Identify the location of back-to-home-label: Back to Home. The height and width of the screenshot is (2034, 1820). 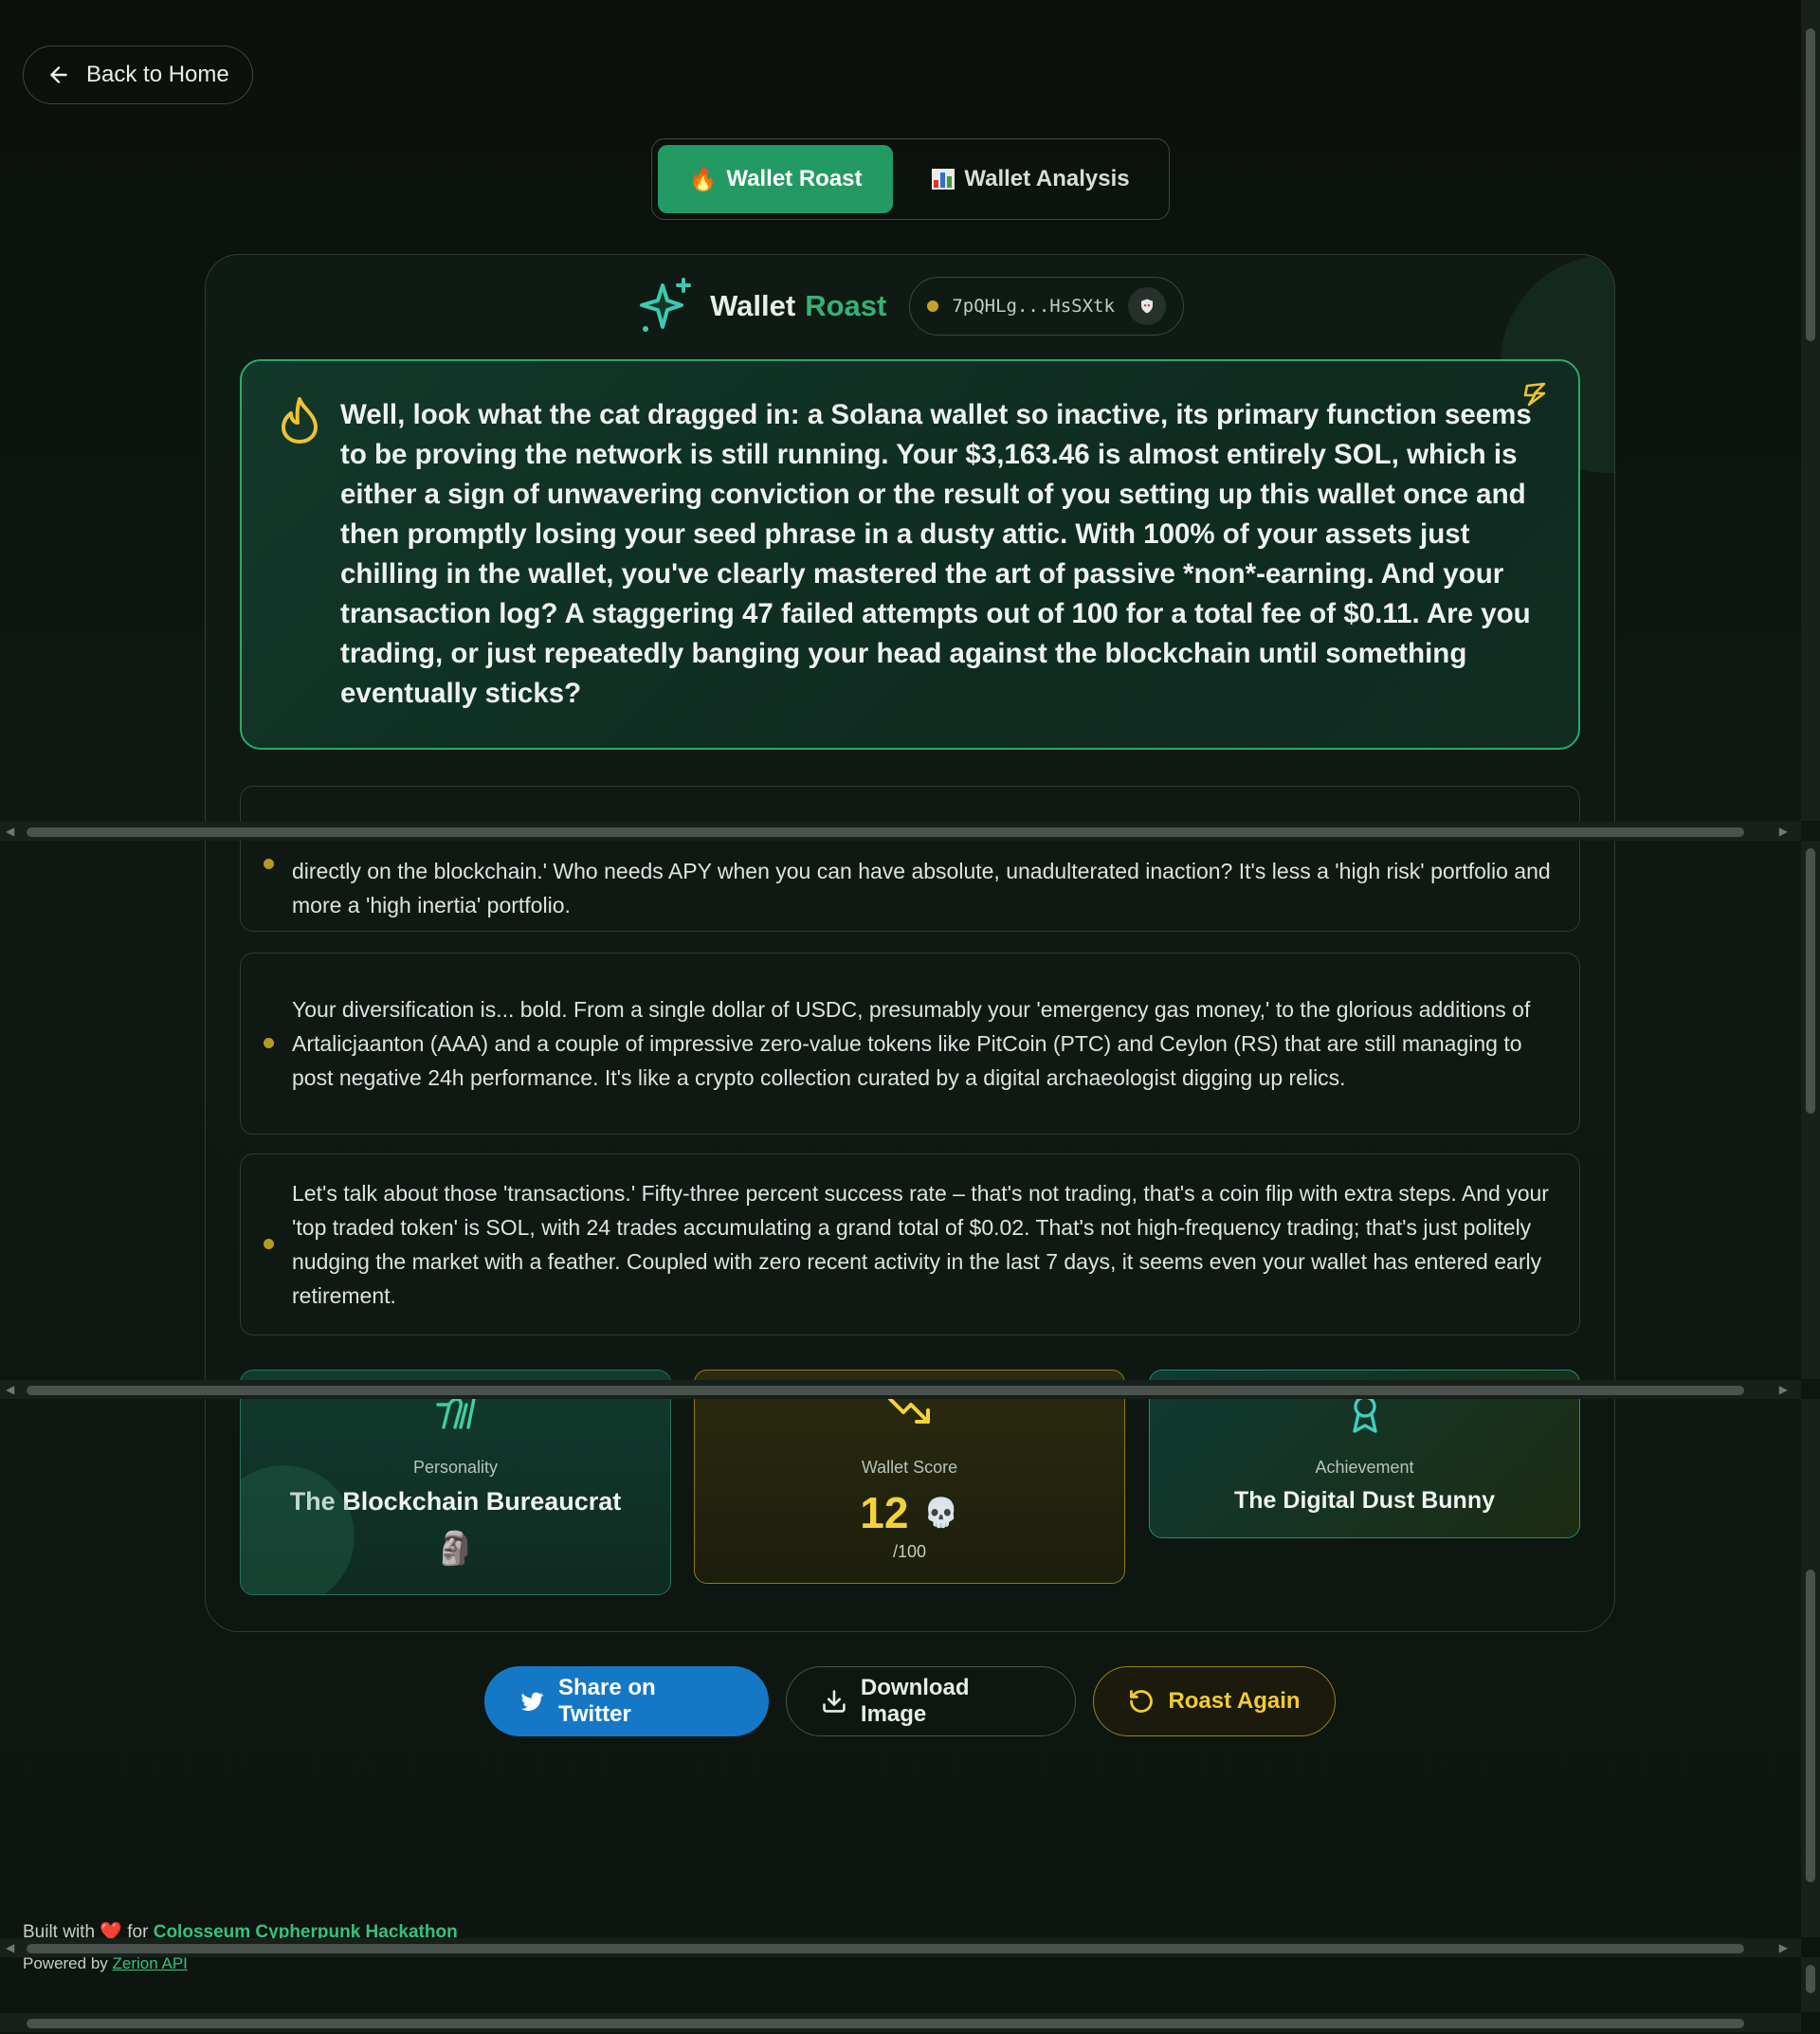
(157, 74).